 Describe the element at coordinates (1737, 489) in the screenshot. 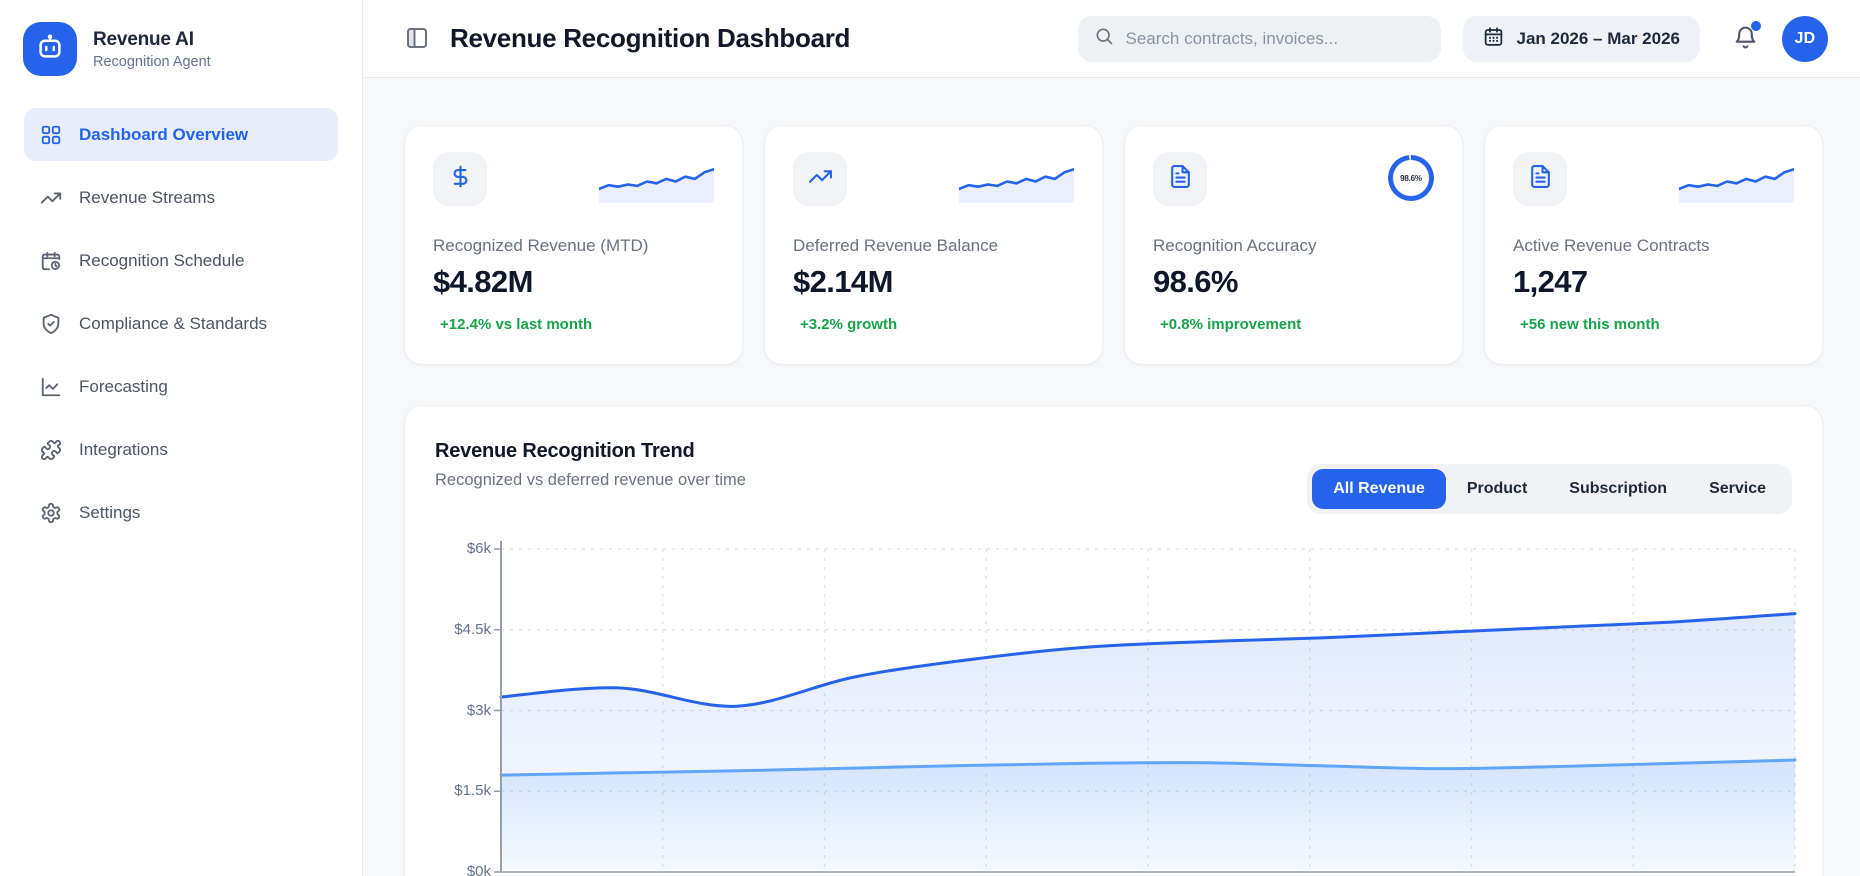

I see `tab-service: Service` at that location.